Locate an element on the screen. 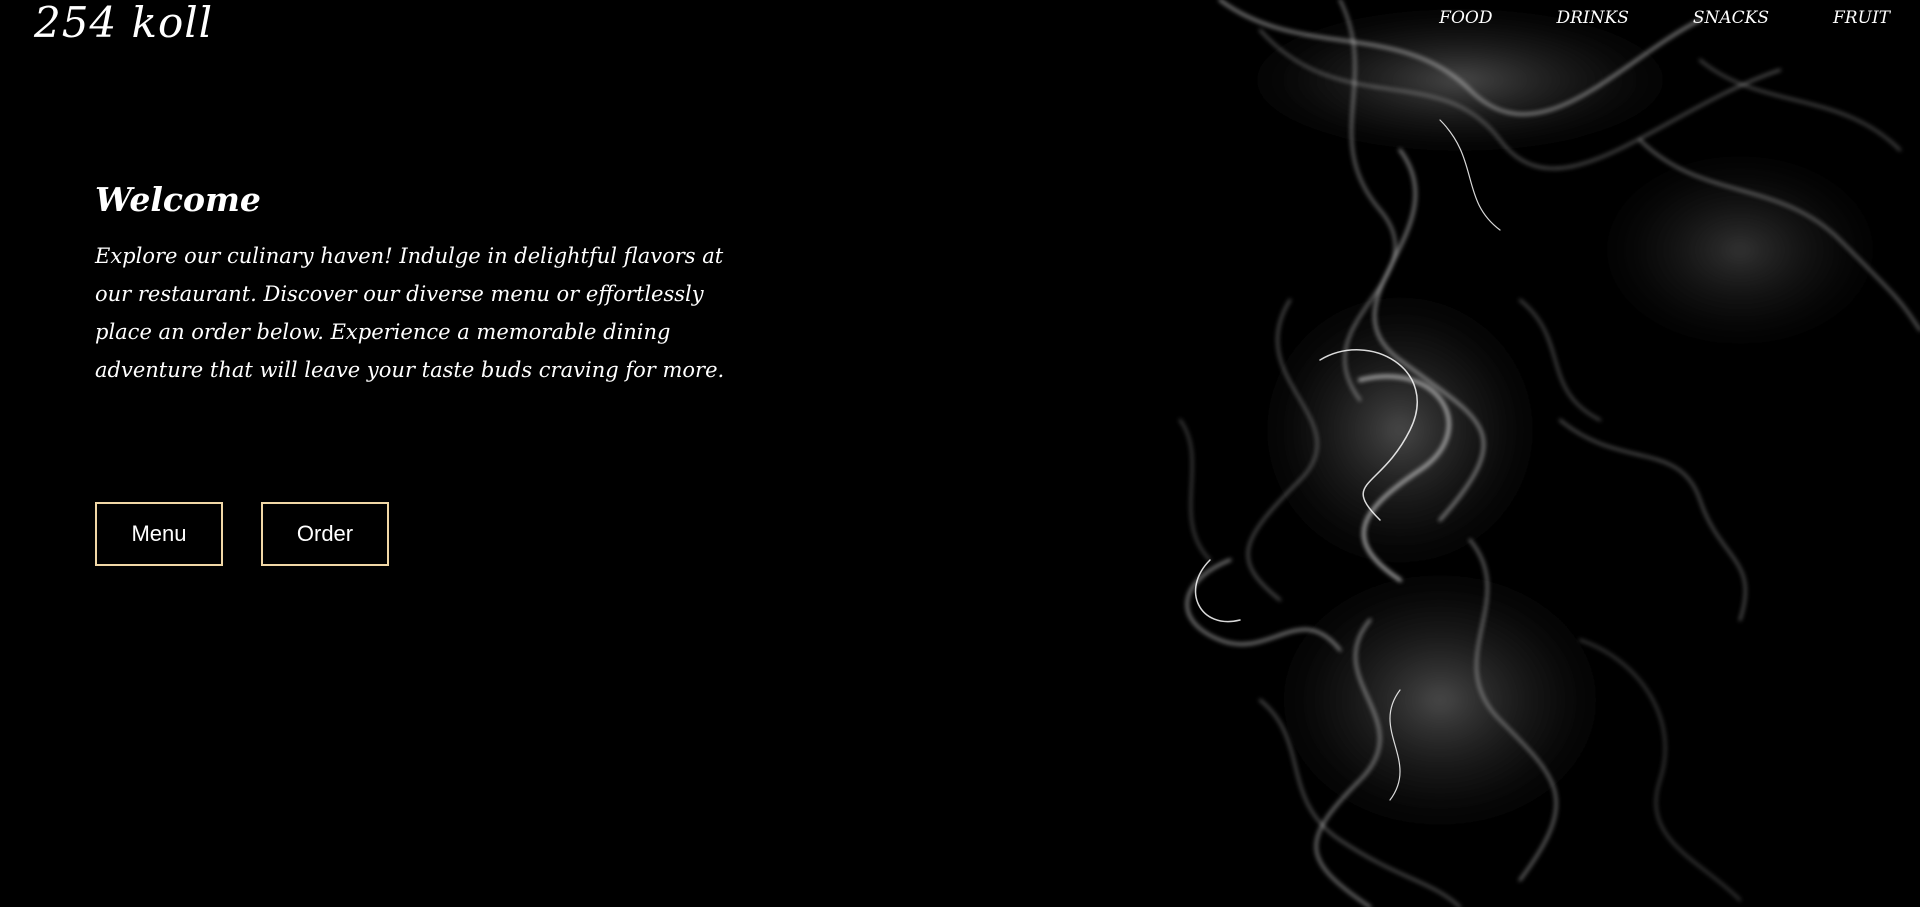  menu-button: Menu is located at coordinates (159, 534).